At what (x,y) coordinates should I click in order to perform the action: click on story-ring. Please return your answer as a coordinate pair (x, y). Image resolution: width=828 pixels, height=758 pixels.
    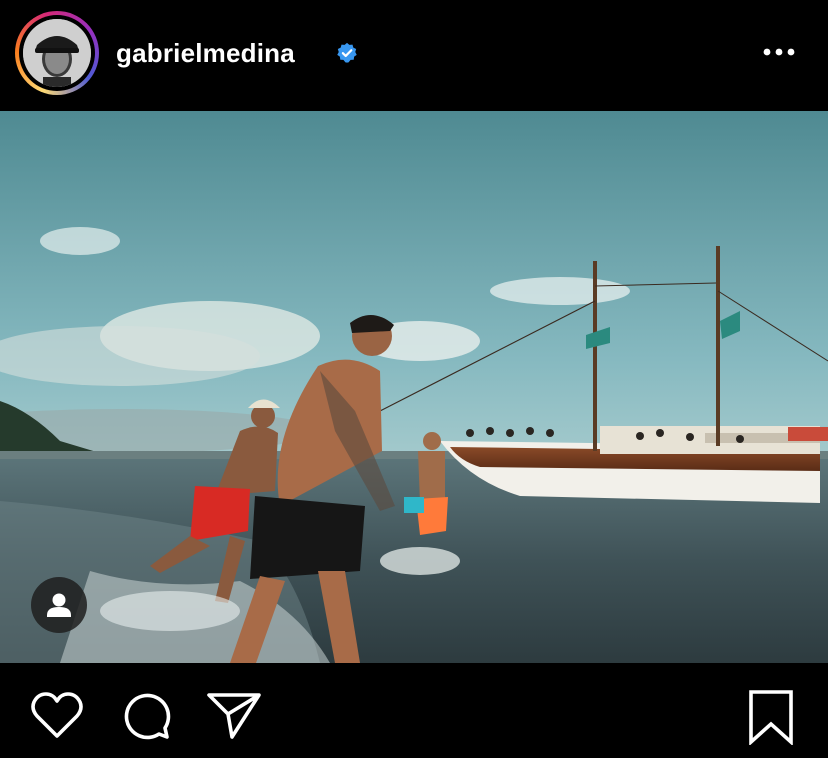
    Looking at the image, I should click on (57, 53).